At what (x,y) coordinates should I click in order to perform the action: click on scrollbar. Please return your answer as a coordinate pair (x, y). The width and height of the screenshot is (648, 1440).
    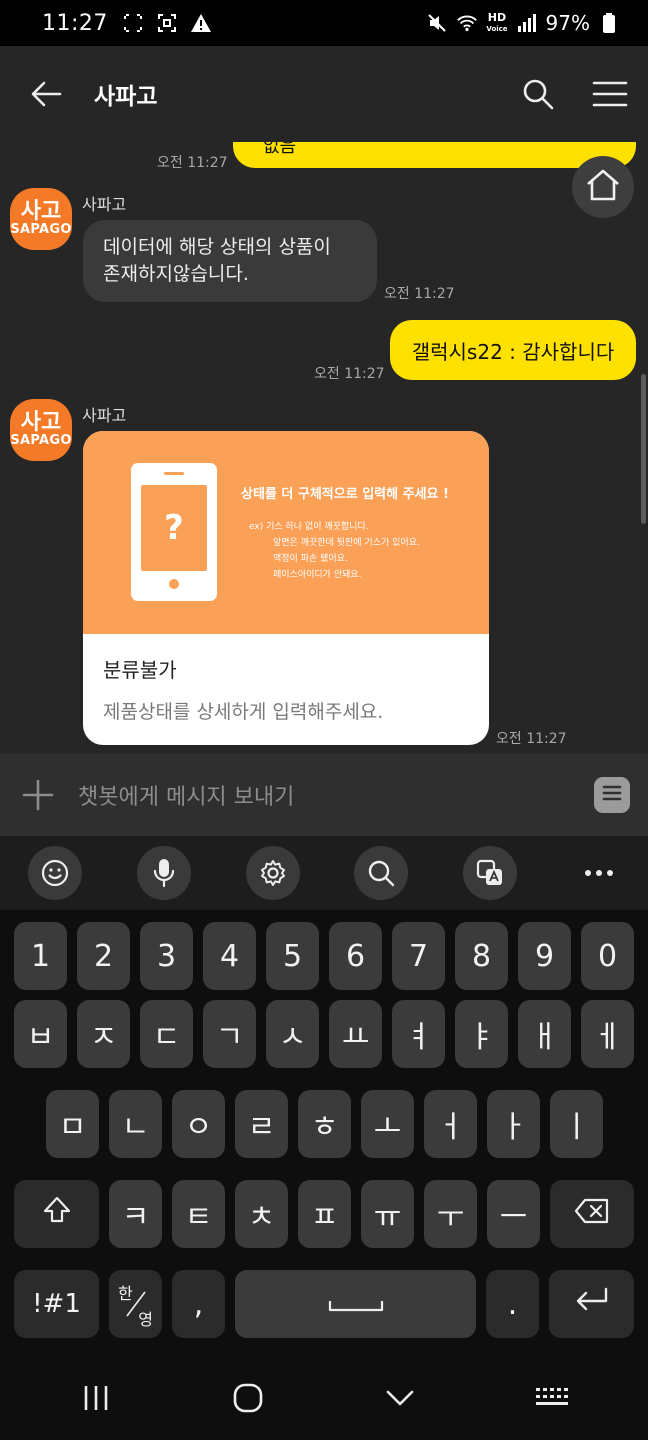
    Looking at the image, I should click on (643, 449).